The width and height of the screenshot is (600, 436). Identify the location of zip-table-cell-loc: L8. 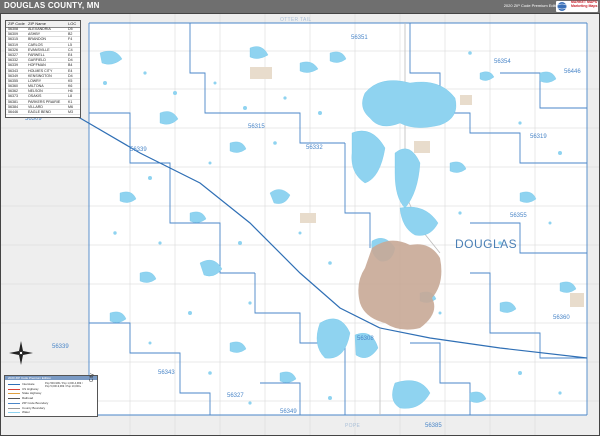
(70, 96).